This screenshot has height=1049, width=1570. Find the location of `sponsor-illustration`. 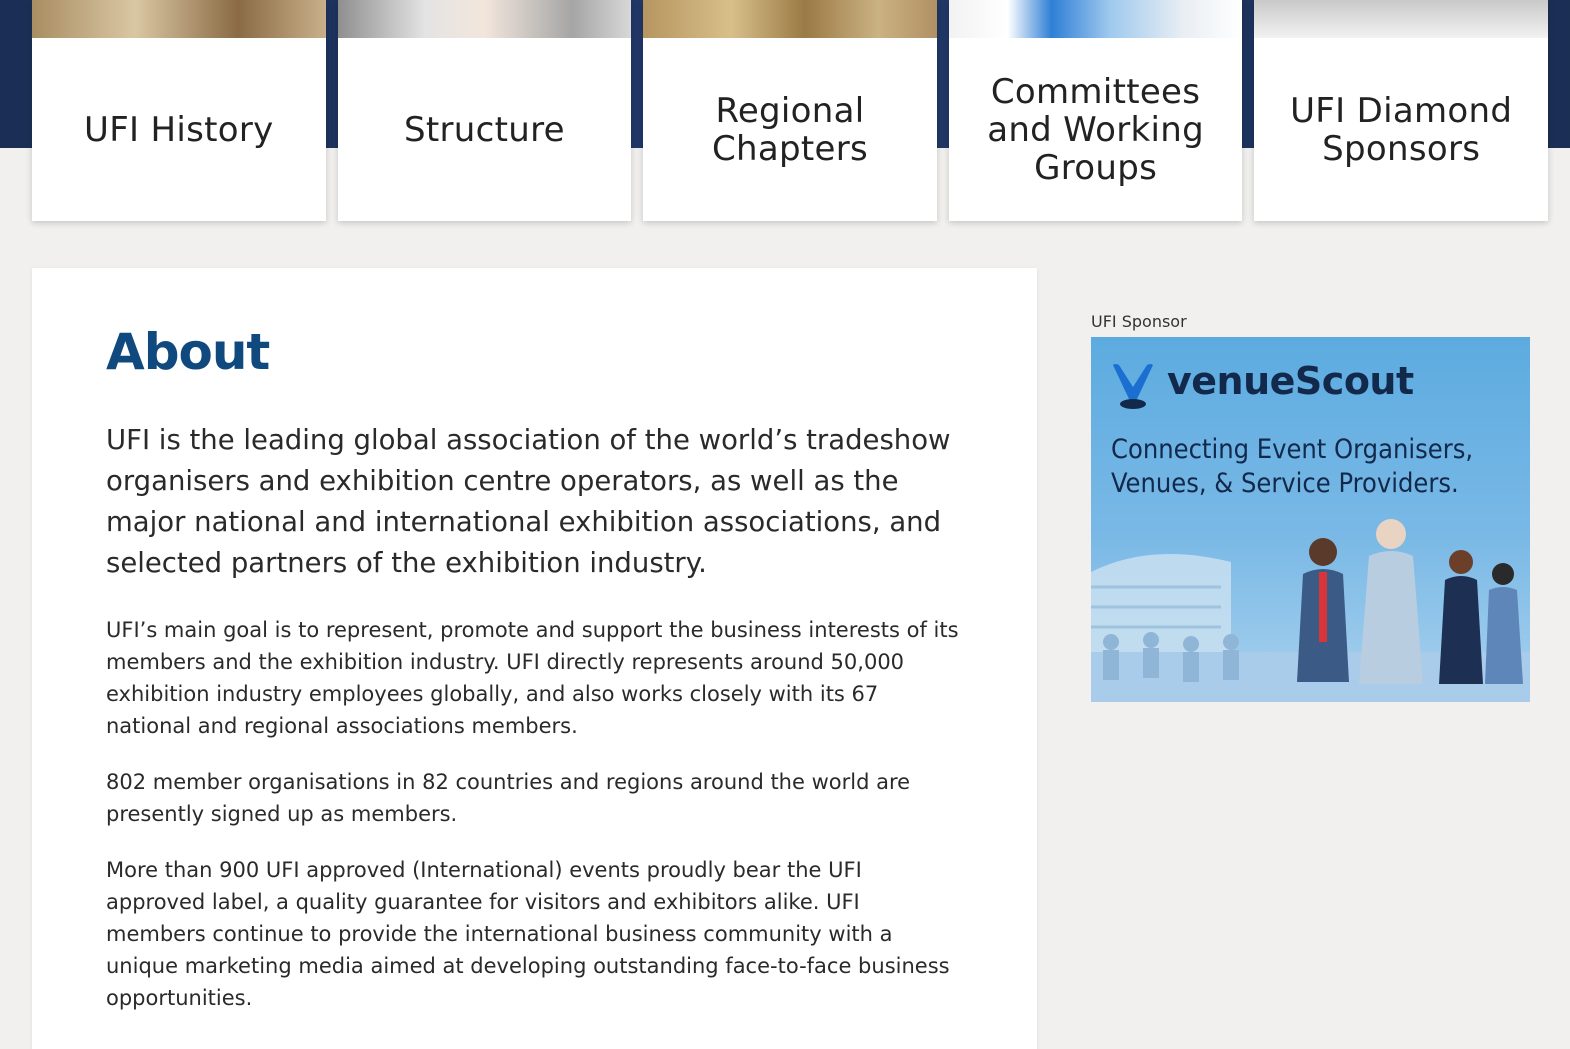

sponsor-illustration is located at coordinates (1310, 610).